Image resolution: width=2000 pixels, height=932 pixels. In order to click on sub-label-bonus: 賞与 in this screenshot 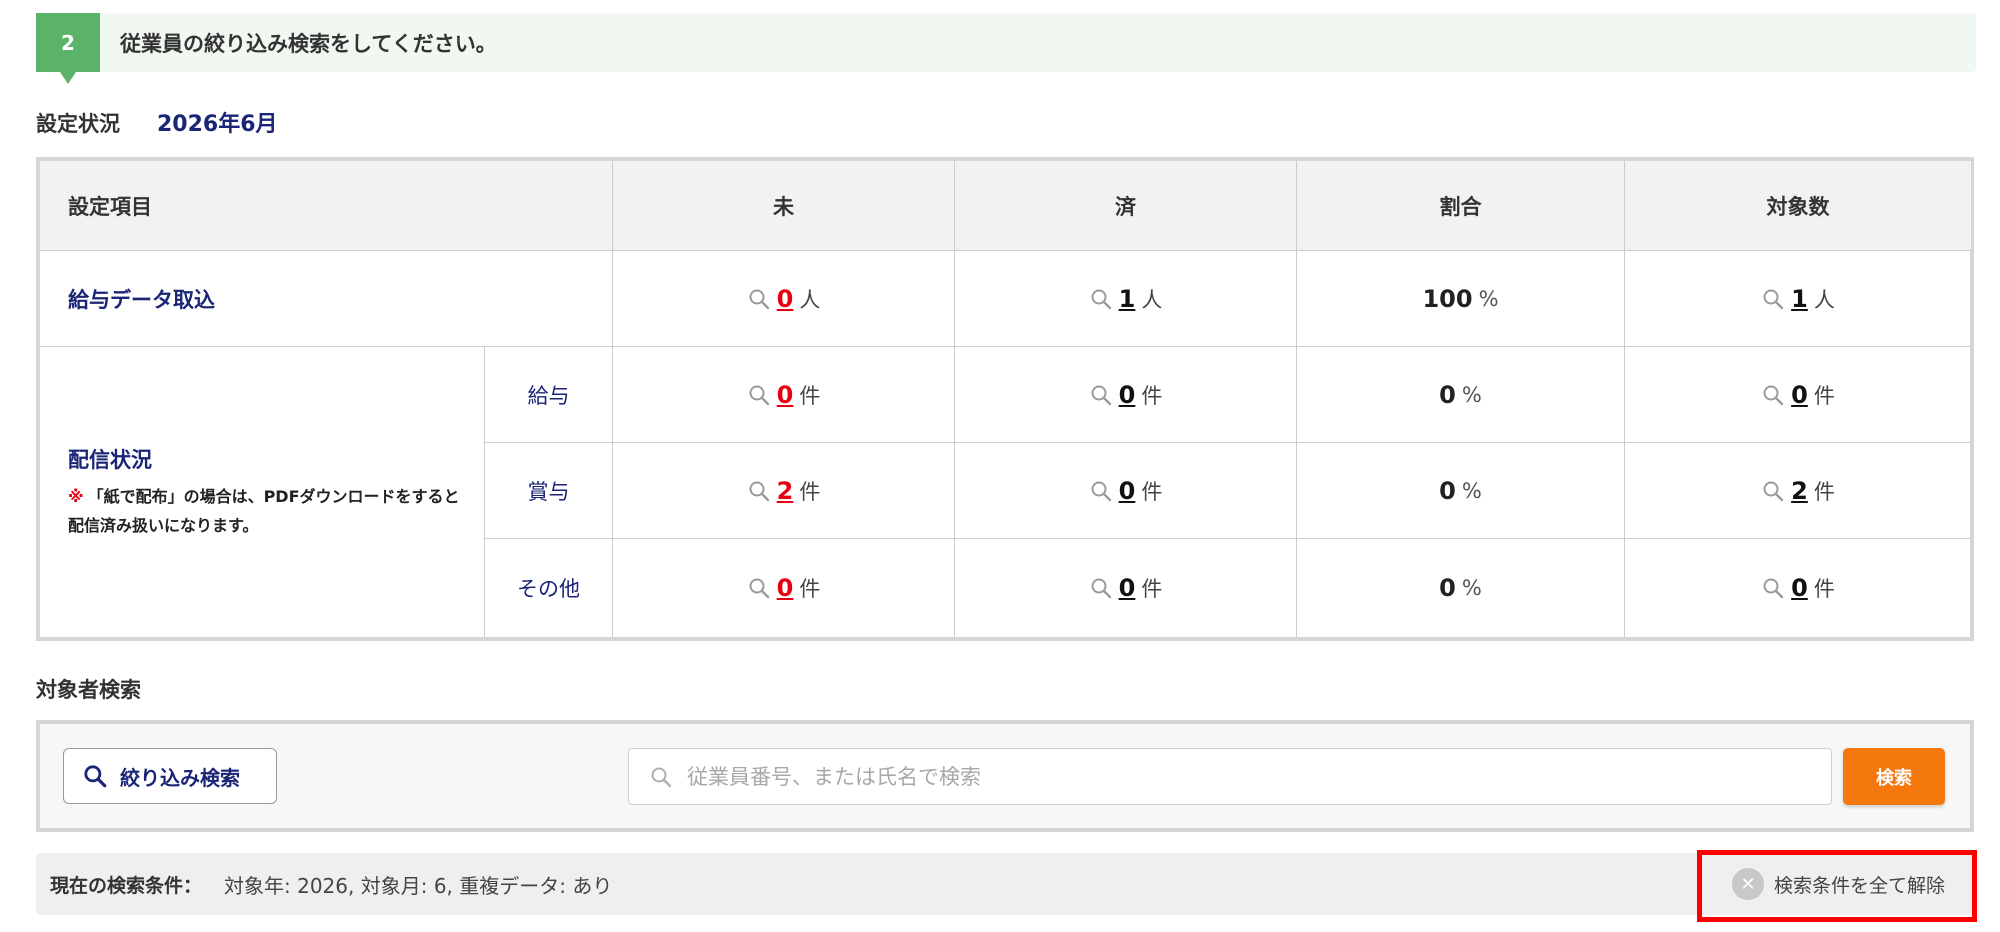, I will do `click(549, 491)`.